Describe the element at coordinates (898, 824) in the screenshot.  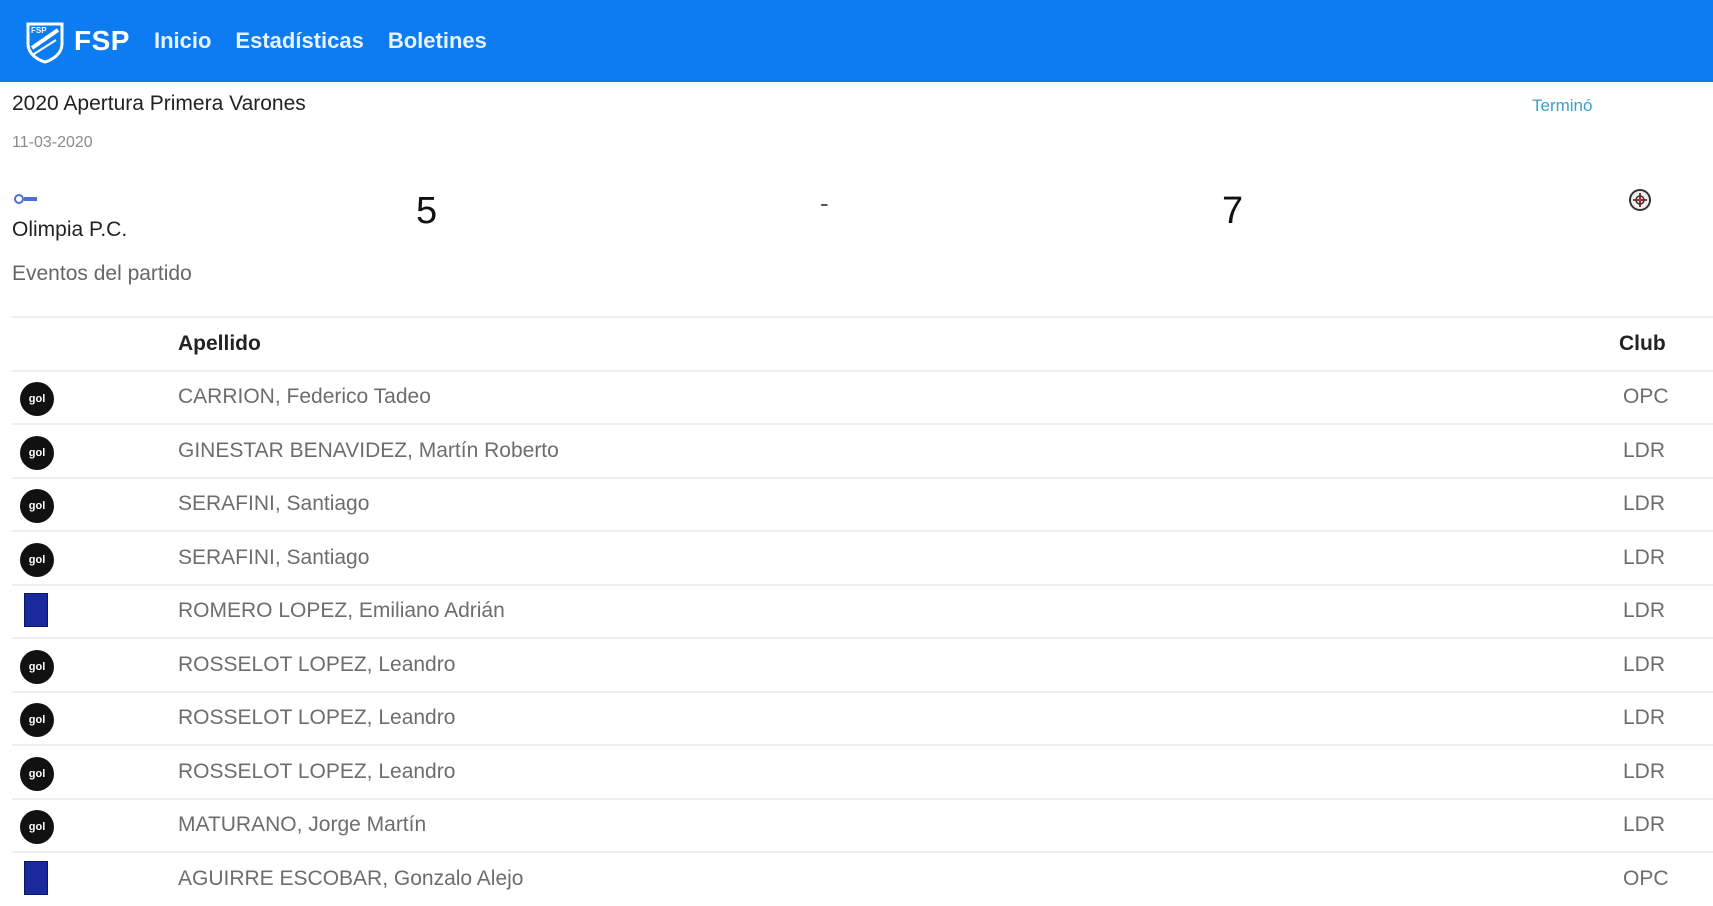
I see `player-name: MATURANO, Jorge Martín` at that location.